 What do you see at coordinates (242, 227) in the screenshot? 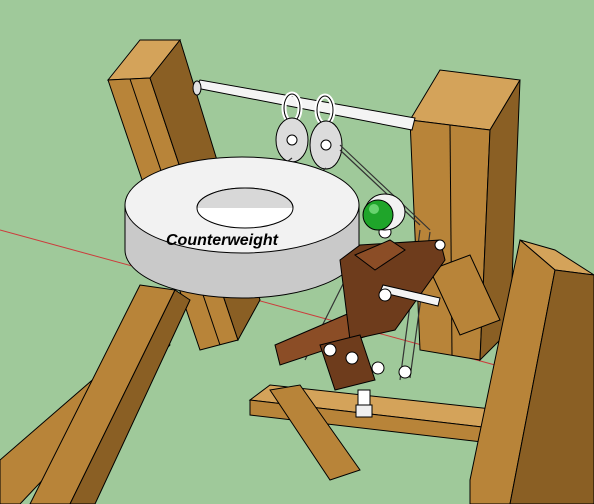
I see `counterweight` at bounding box center [242, 227].